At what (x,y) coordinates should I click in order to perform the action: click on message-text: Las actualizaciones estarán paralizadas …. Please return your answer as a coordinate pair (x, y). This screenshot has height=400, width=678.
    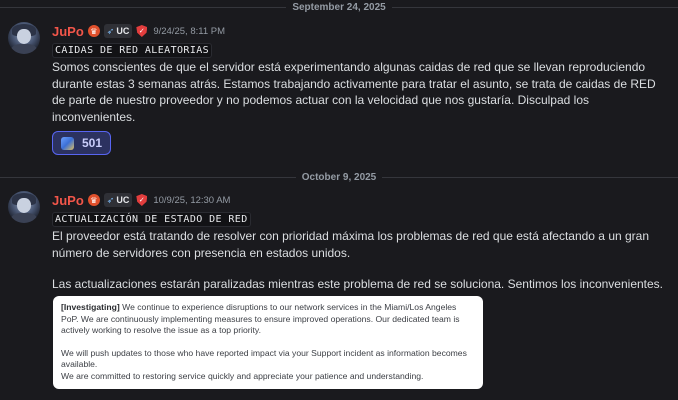
    Looking at the image, I should click on (358, 284).